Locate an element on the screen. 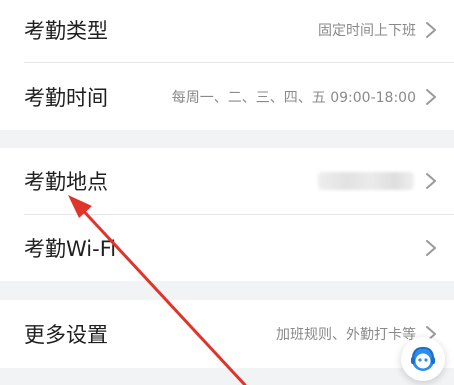 Image resolution: width=454 pixels, height=385 pixels. assistant-button is located at coordinates (423, 359).